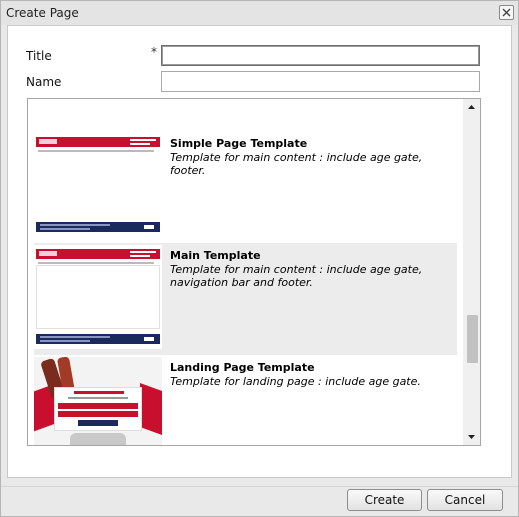 This screenshot has height=517, width=519. I want to click on scroll-down-arrow-icon, so click(471, 437).